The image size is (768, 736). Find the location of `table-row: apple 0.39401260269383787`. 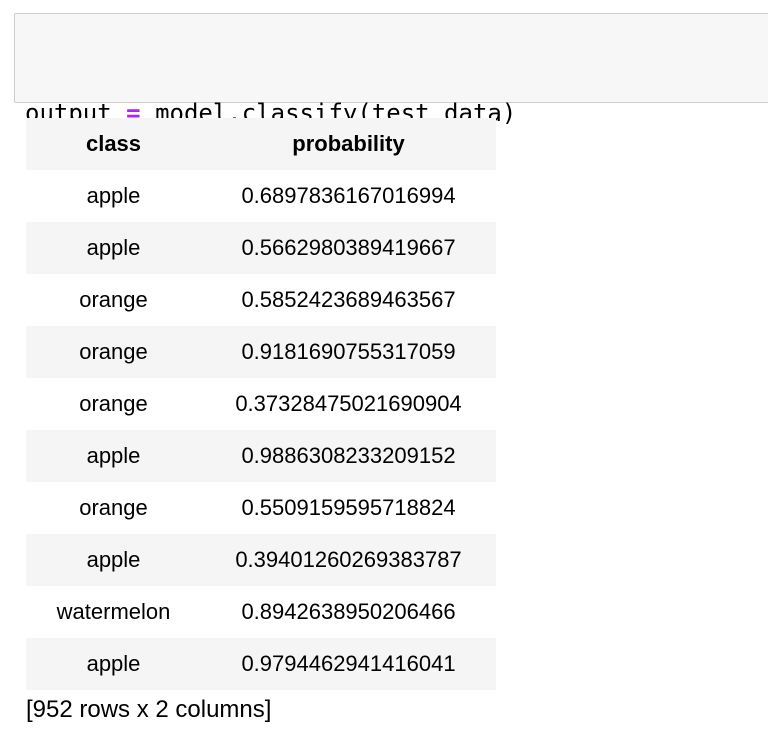

table-row: apple 0.39401260269383787 is located at coordinates (261, 560).